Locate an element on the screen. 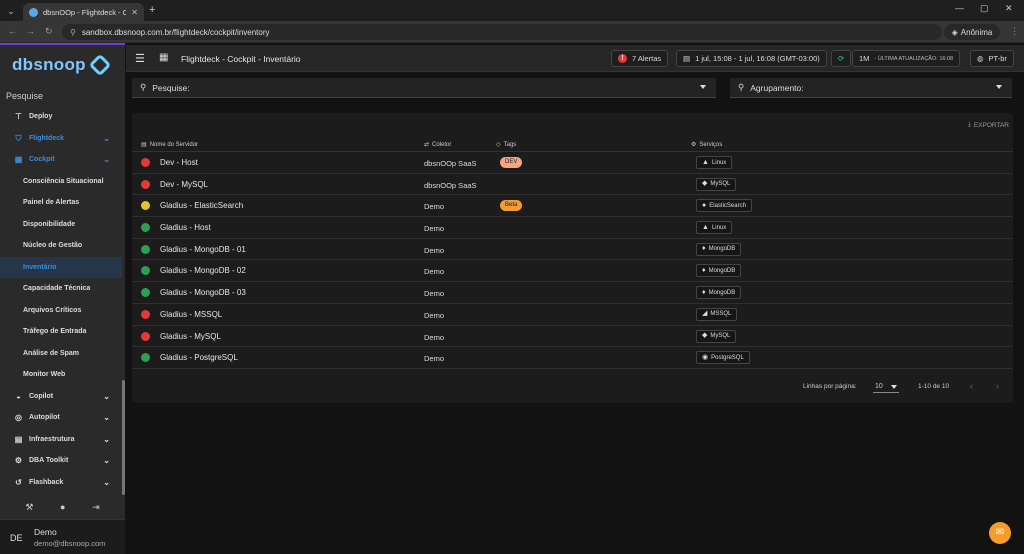  sidebar-item: Análise de Spam is located at coordinates (61, 354).